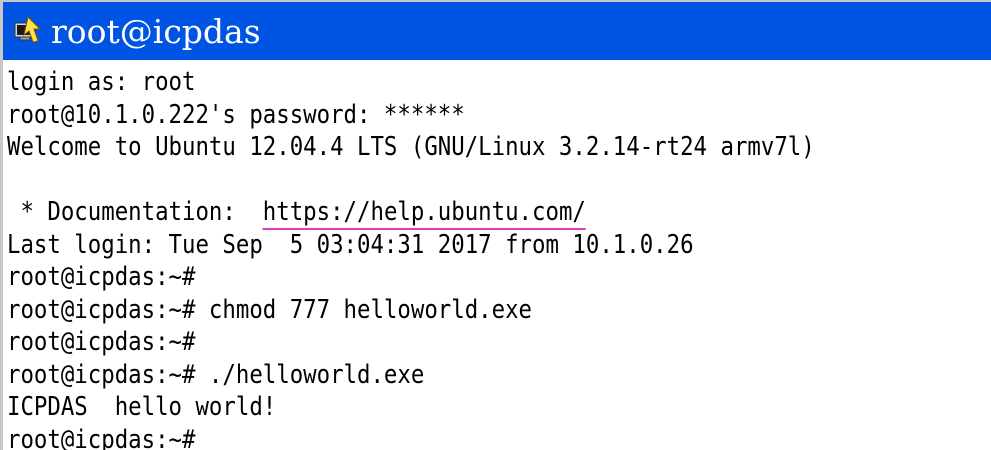  Describe the element at coordinates (28, 31) in the screenshot. I see `putty-terminal-icon` at that location.